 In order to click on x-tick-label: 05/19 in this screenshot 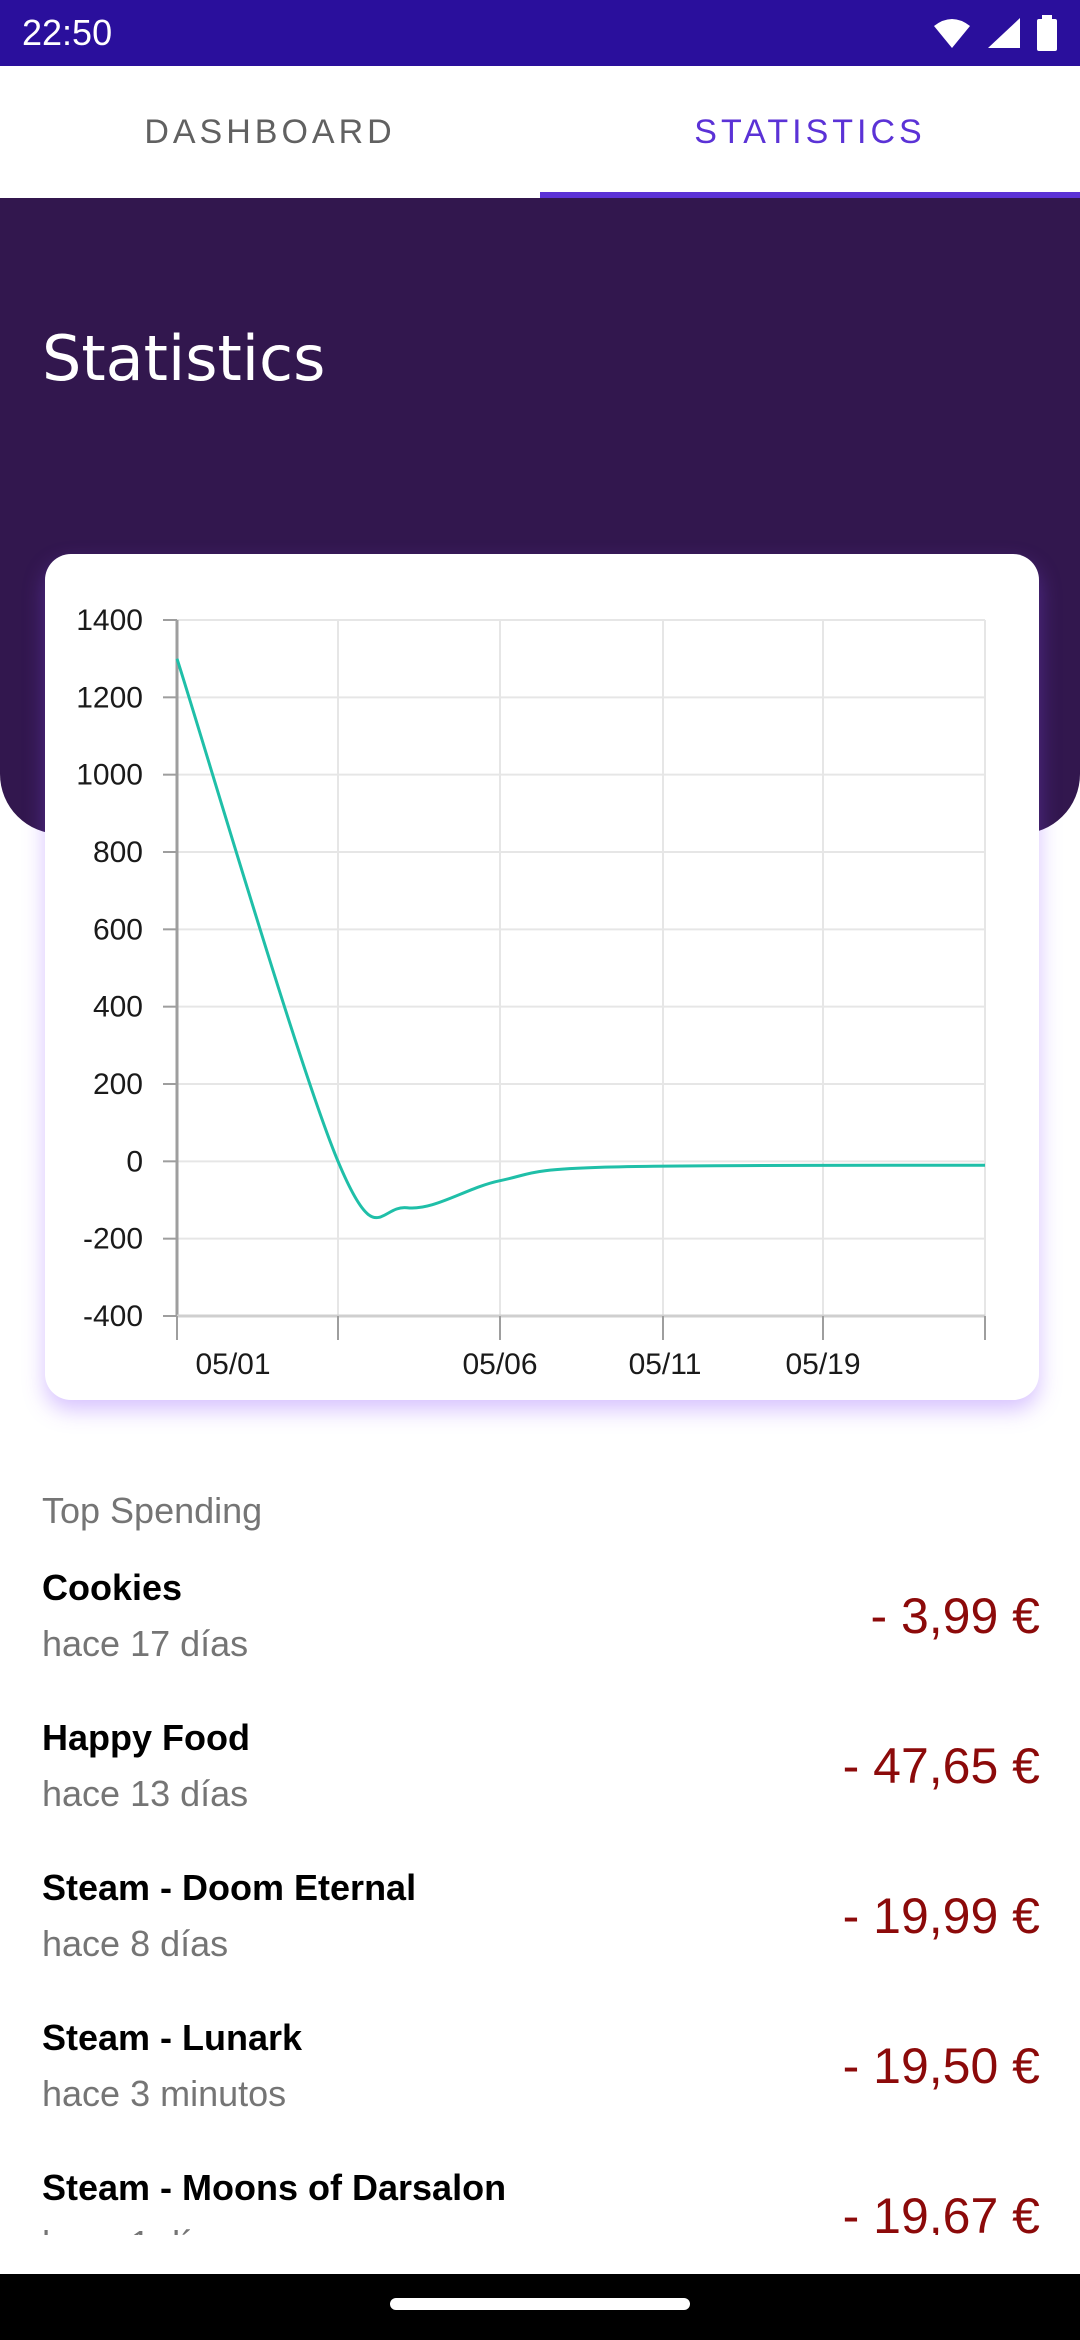, I will do `click(822, 1364)`.